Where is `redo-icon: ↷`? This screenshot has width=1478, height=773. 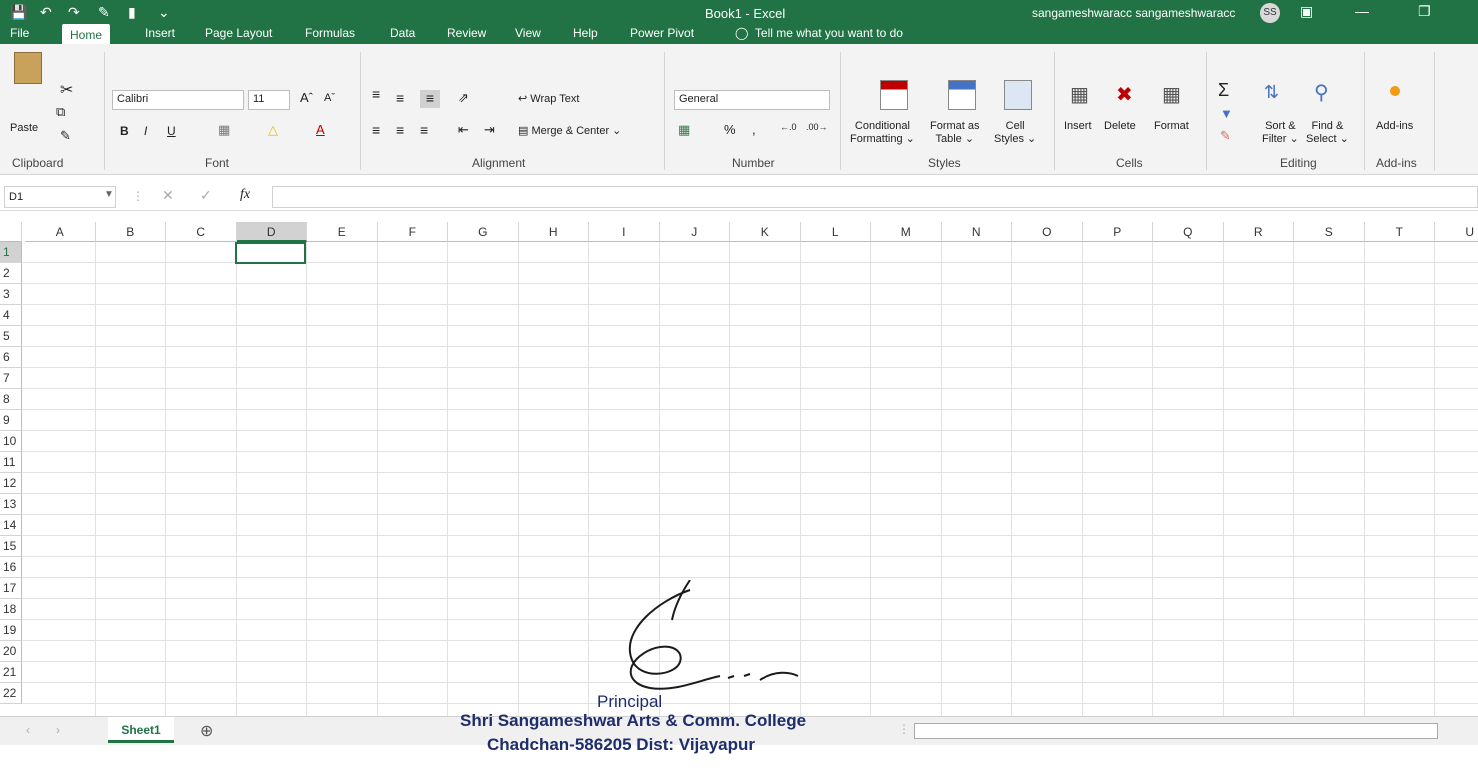 redo-icon: ↷ is located at coordinates (74, 12).